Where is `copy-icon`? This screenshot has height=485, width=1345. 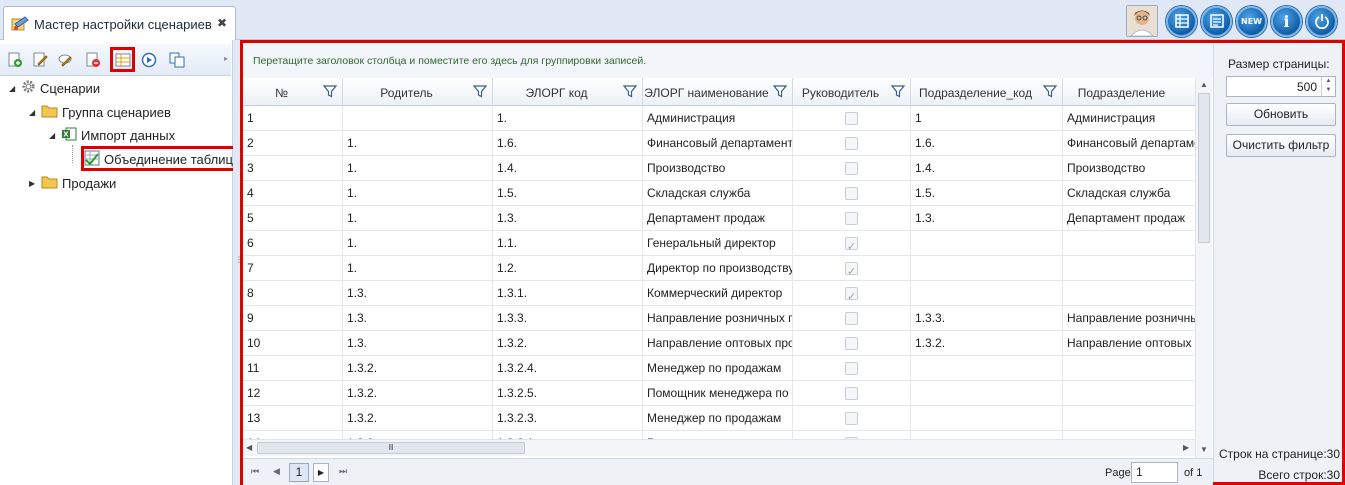
copy-icon is located at coordinates (177, 60).